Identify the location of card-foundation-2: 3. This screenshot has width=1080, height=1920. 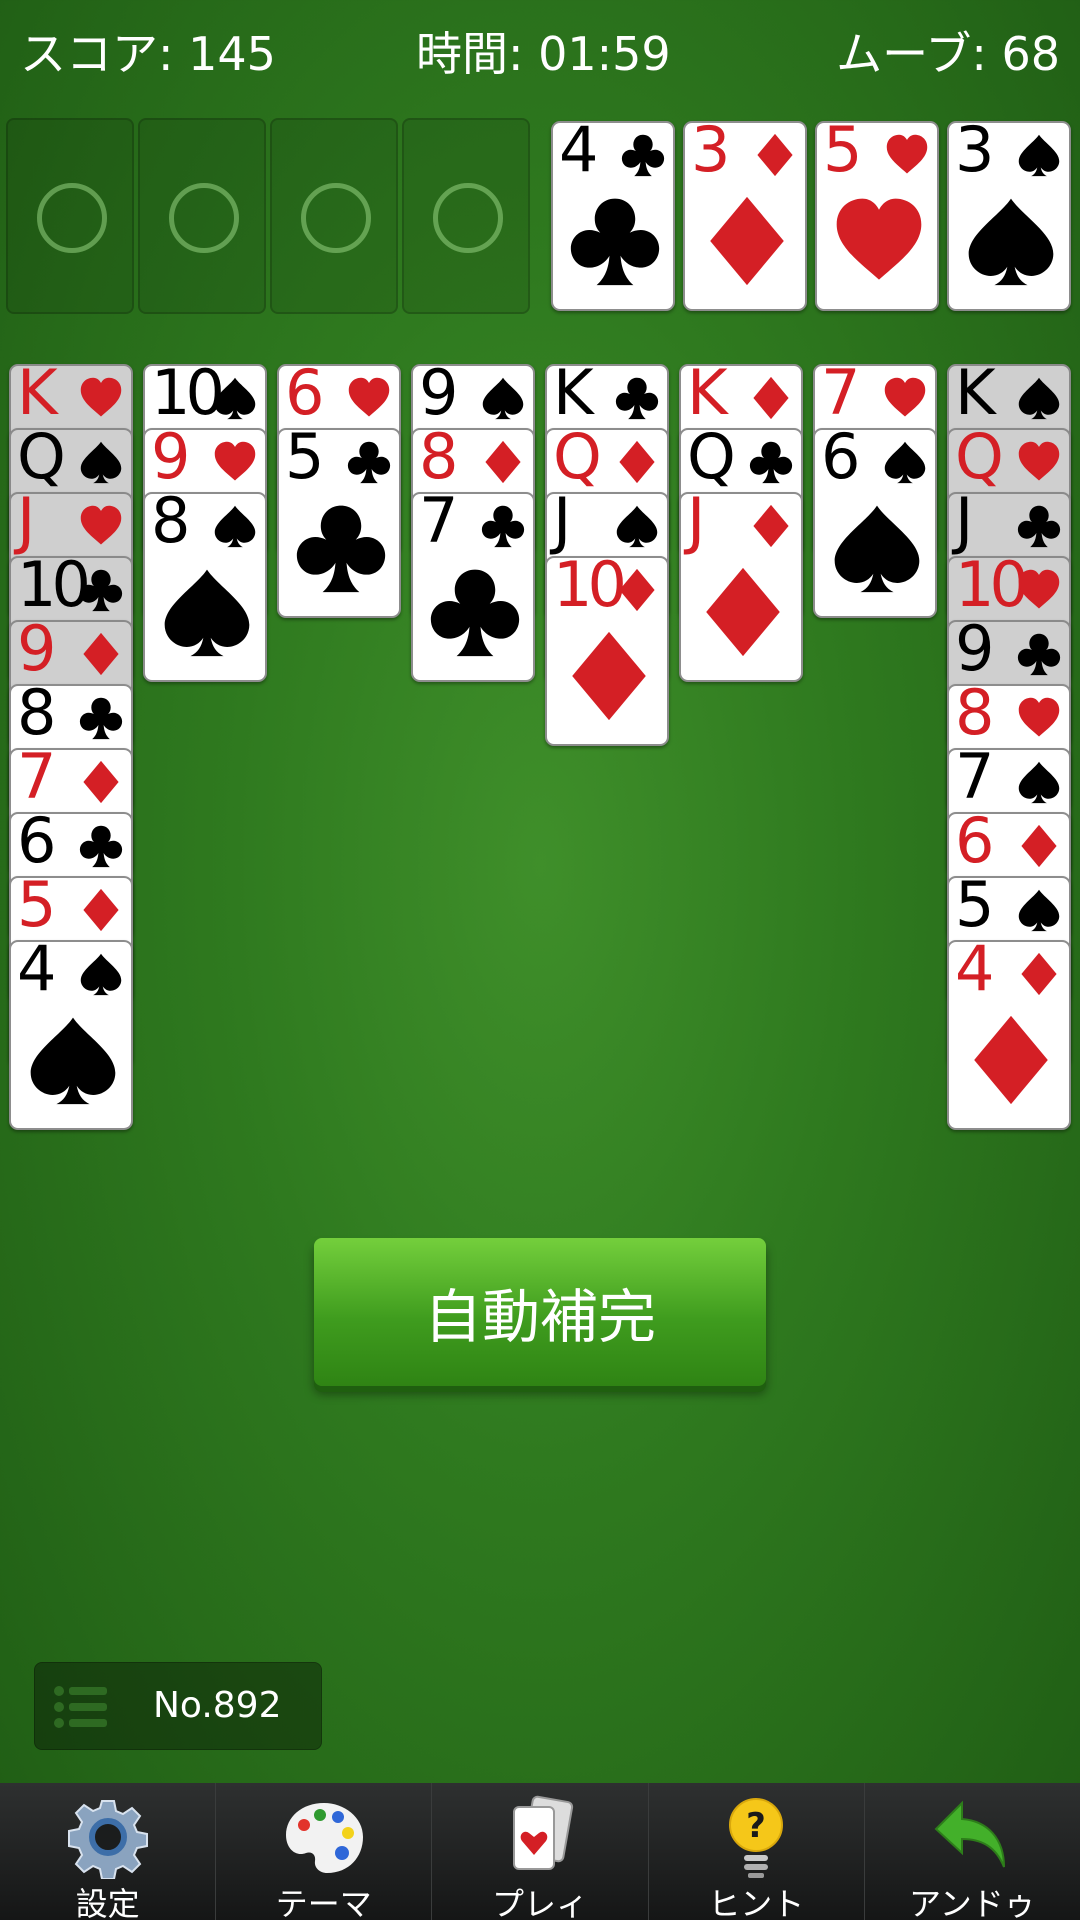
(745, 216).